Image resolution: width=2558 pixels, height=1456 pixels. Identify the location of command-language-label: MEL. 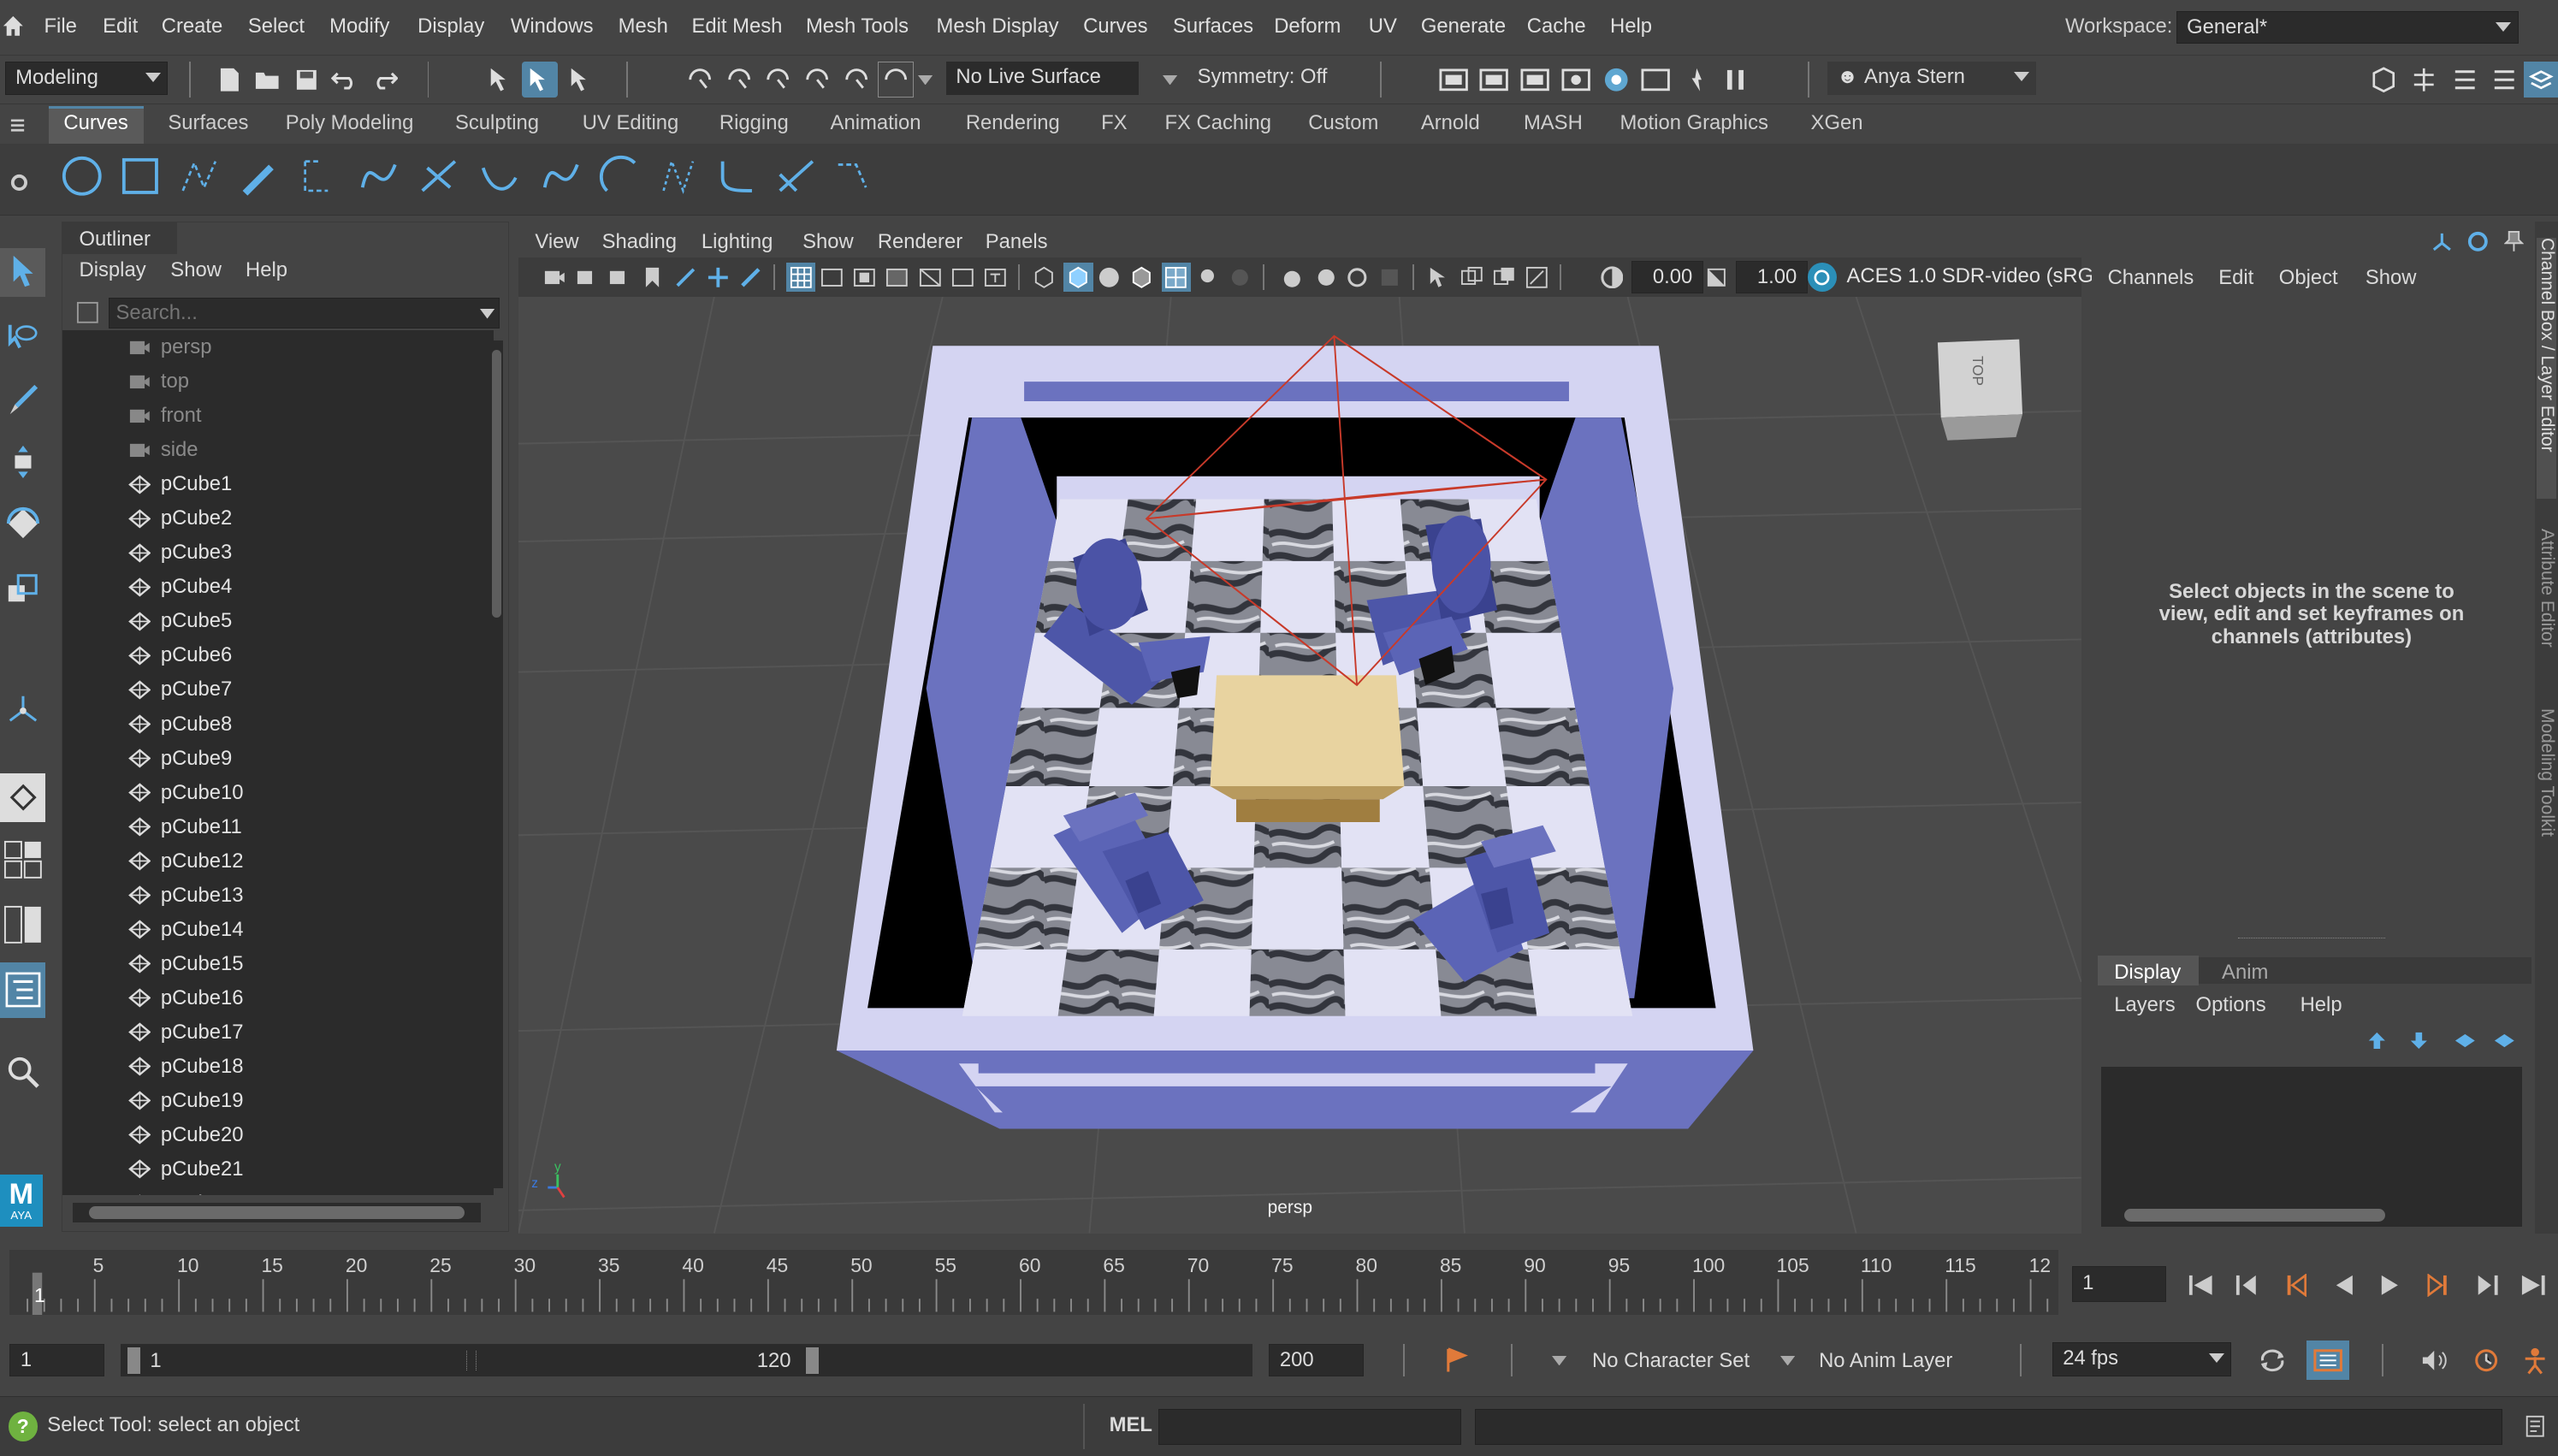
(1131, 1425).